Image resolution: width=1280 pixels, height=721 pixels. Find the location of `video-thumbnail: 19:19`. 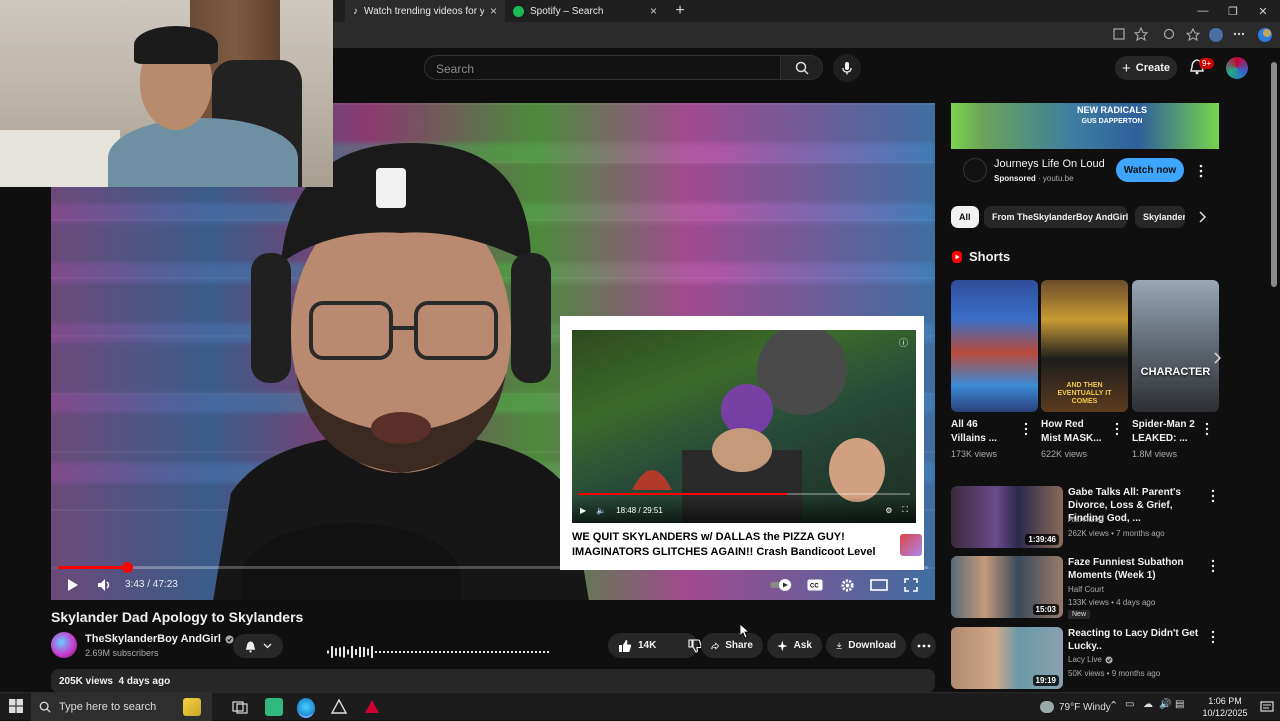

video-thumbnail: 19:19 is located at coordinates (1007, 658).